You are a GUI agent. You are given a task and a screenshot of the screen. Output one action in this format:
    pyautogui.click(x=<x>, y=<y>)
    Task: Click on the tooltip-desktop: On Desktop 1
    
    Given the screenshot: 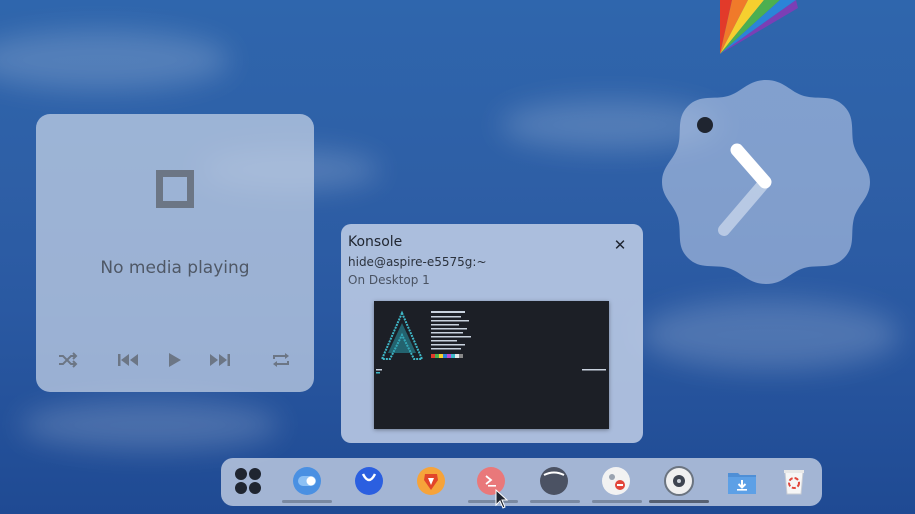 What is the action you would take?
    pyautogui.click(x=389, y=280)
    